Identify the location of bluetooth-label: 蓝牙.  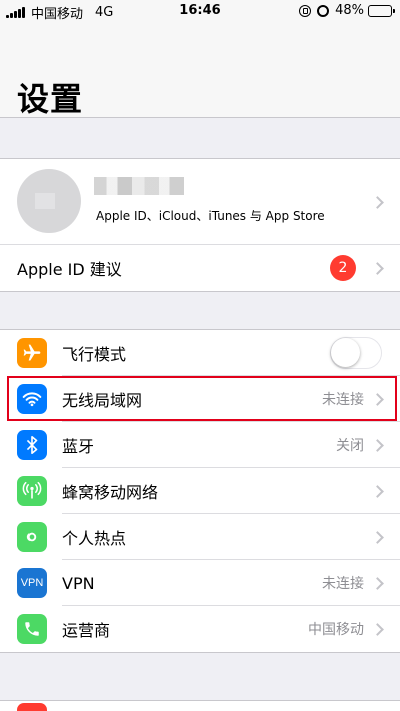
(78, 446).